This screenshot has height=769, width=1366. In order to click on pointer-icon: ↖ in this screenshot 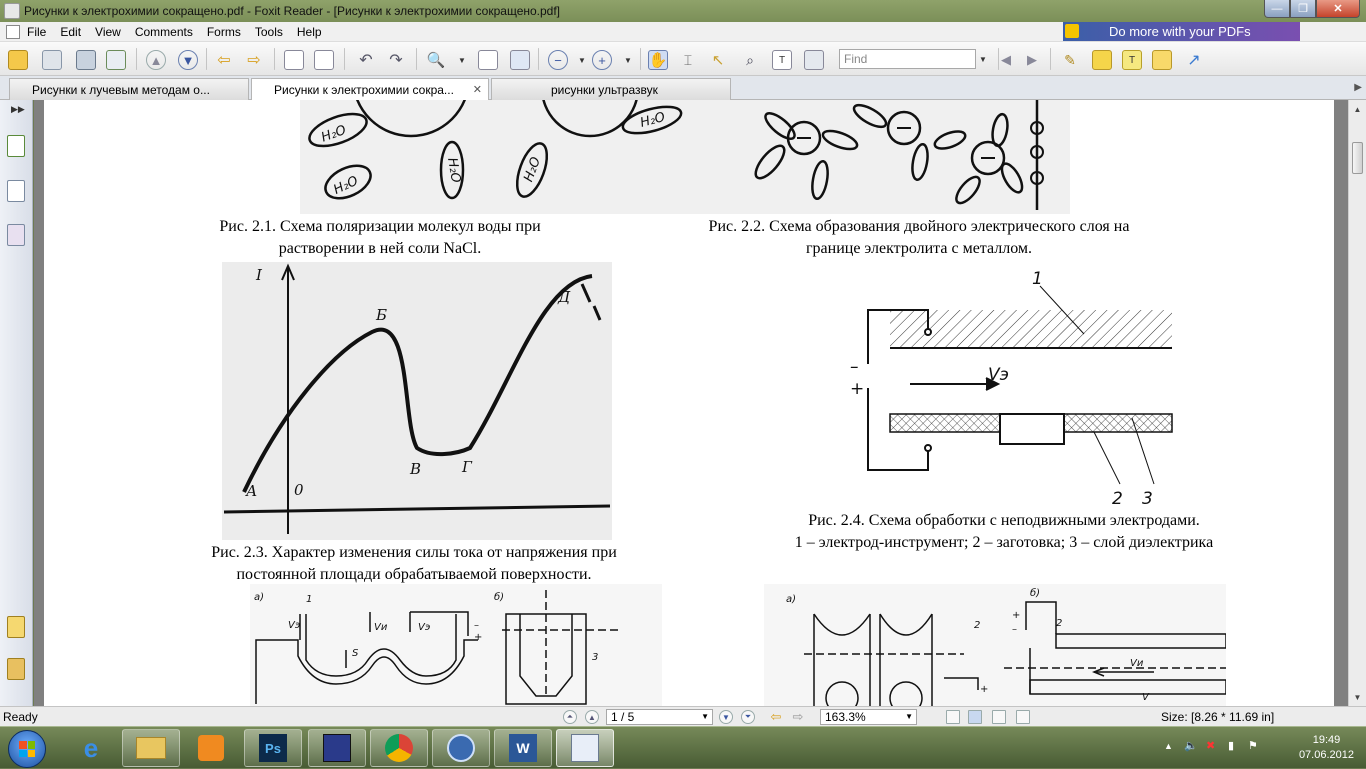, I will do `click(718, 60)`.